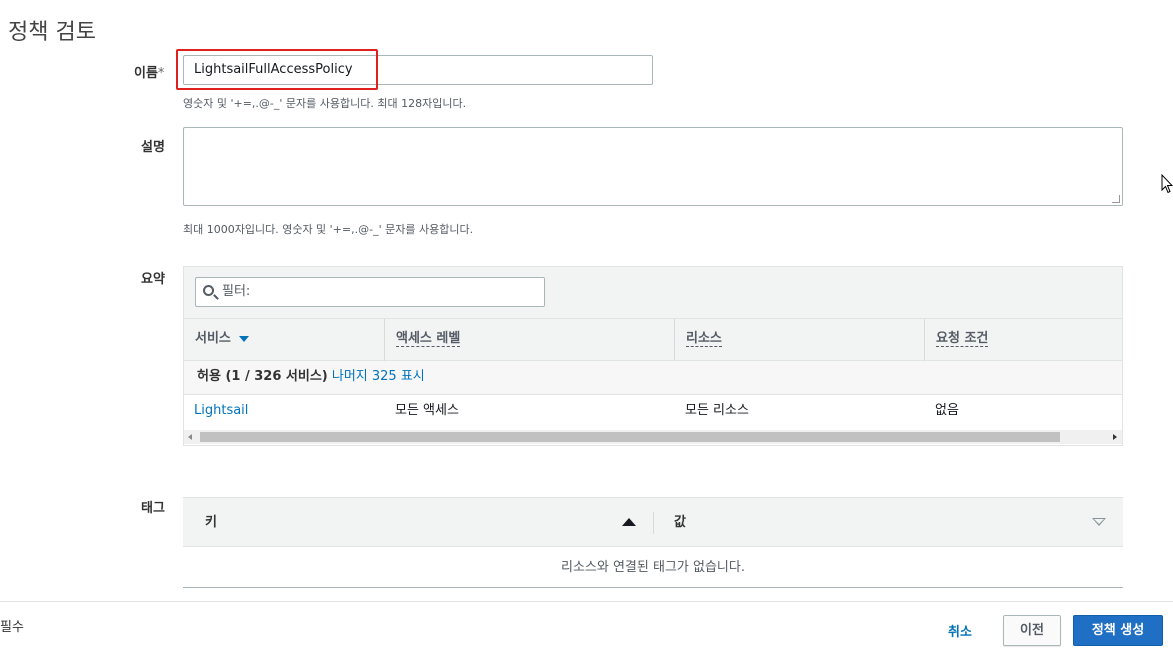  What do you see at coordinates (284, 340) in the screenshot?
I see `column-service: 서비스` at bounding box center [284, 340].